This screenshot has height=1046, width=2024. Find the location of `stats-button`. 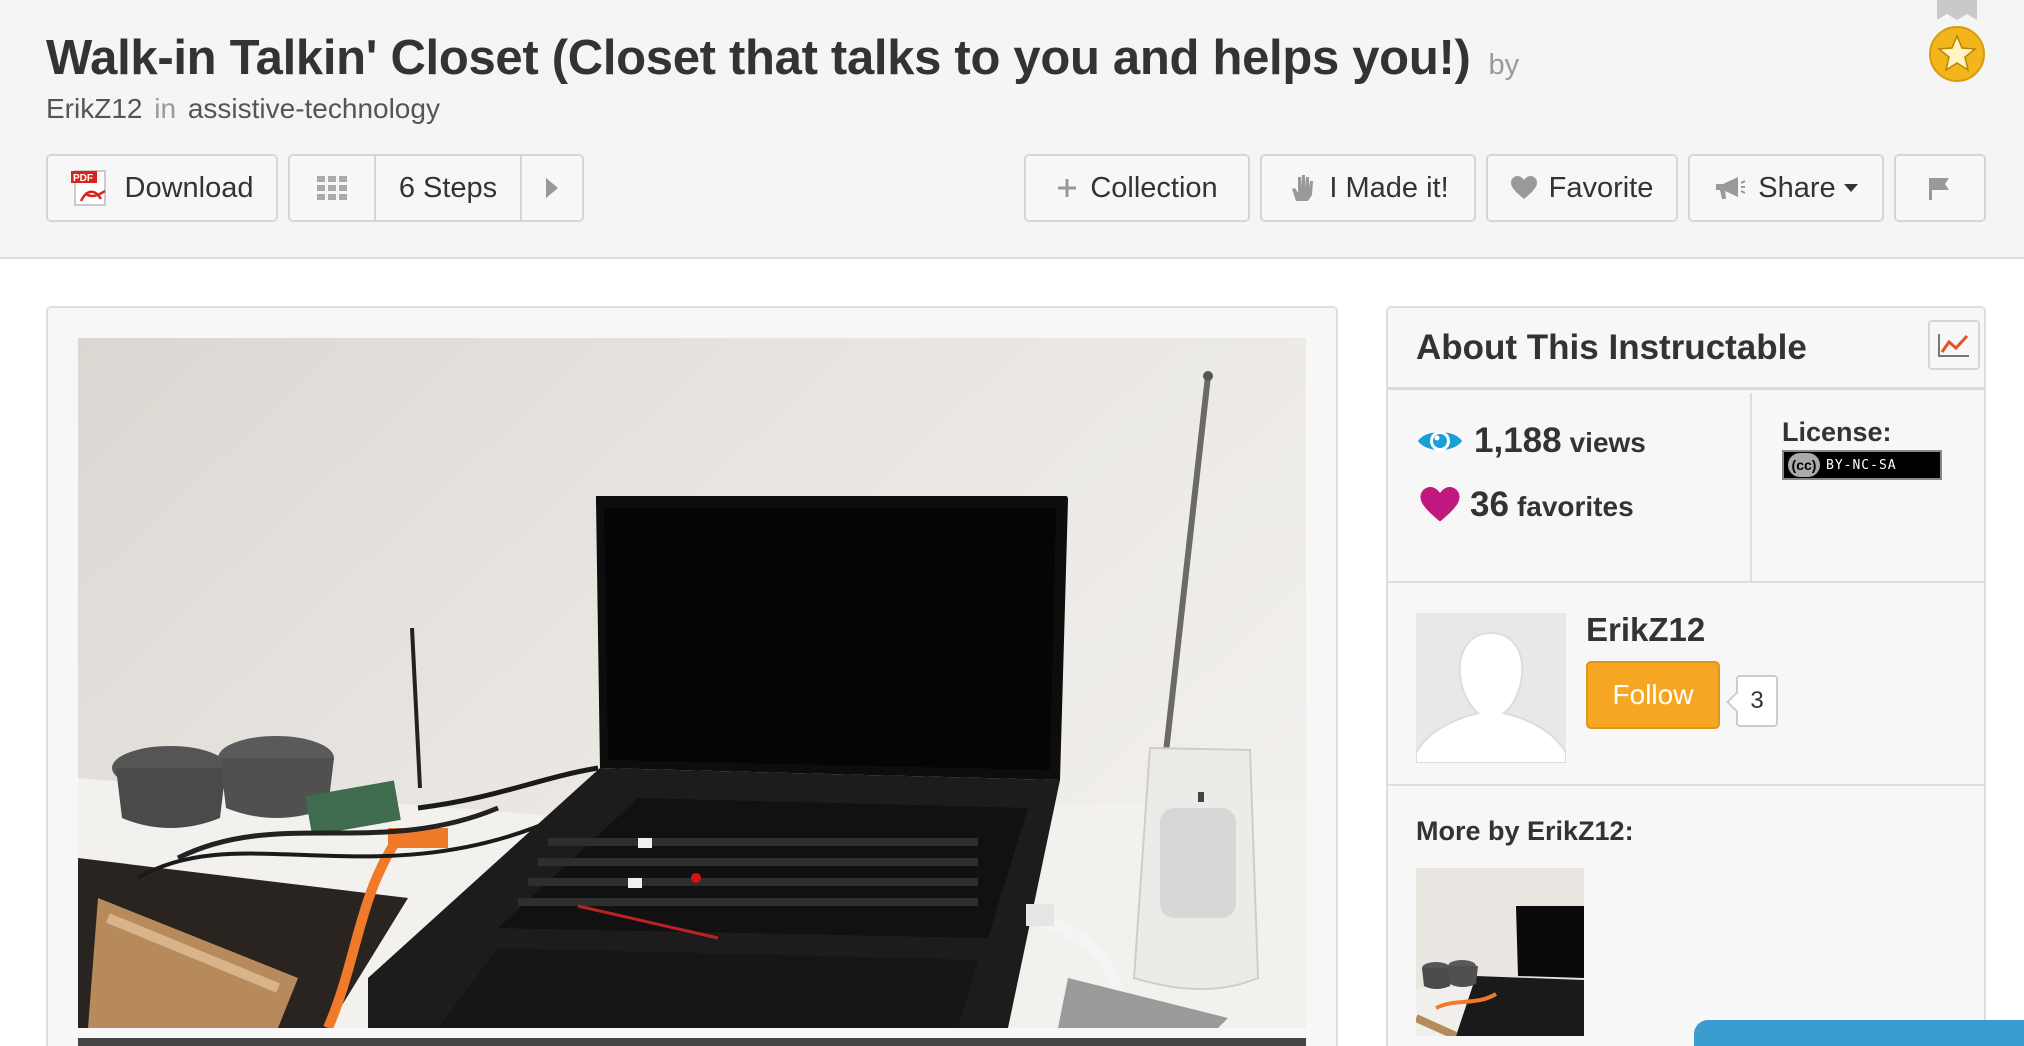

stats-button is located at coordinates (1954, 345).